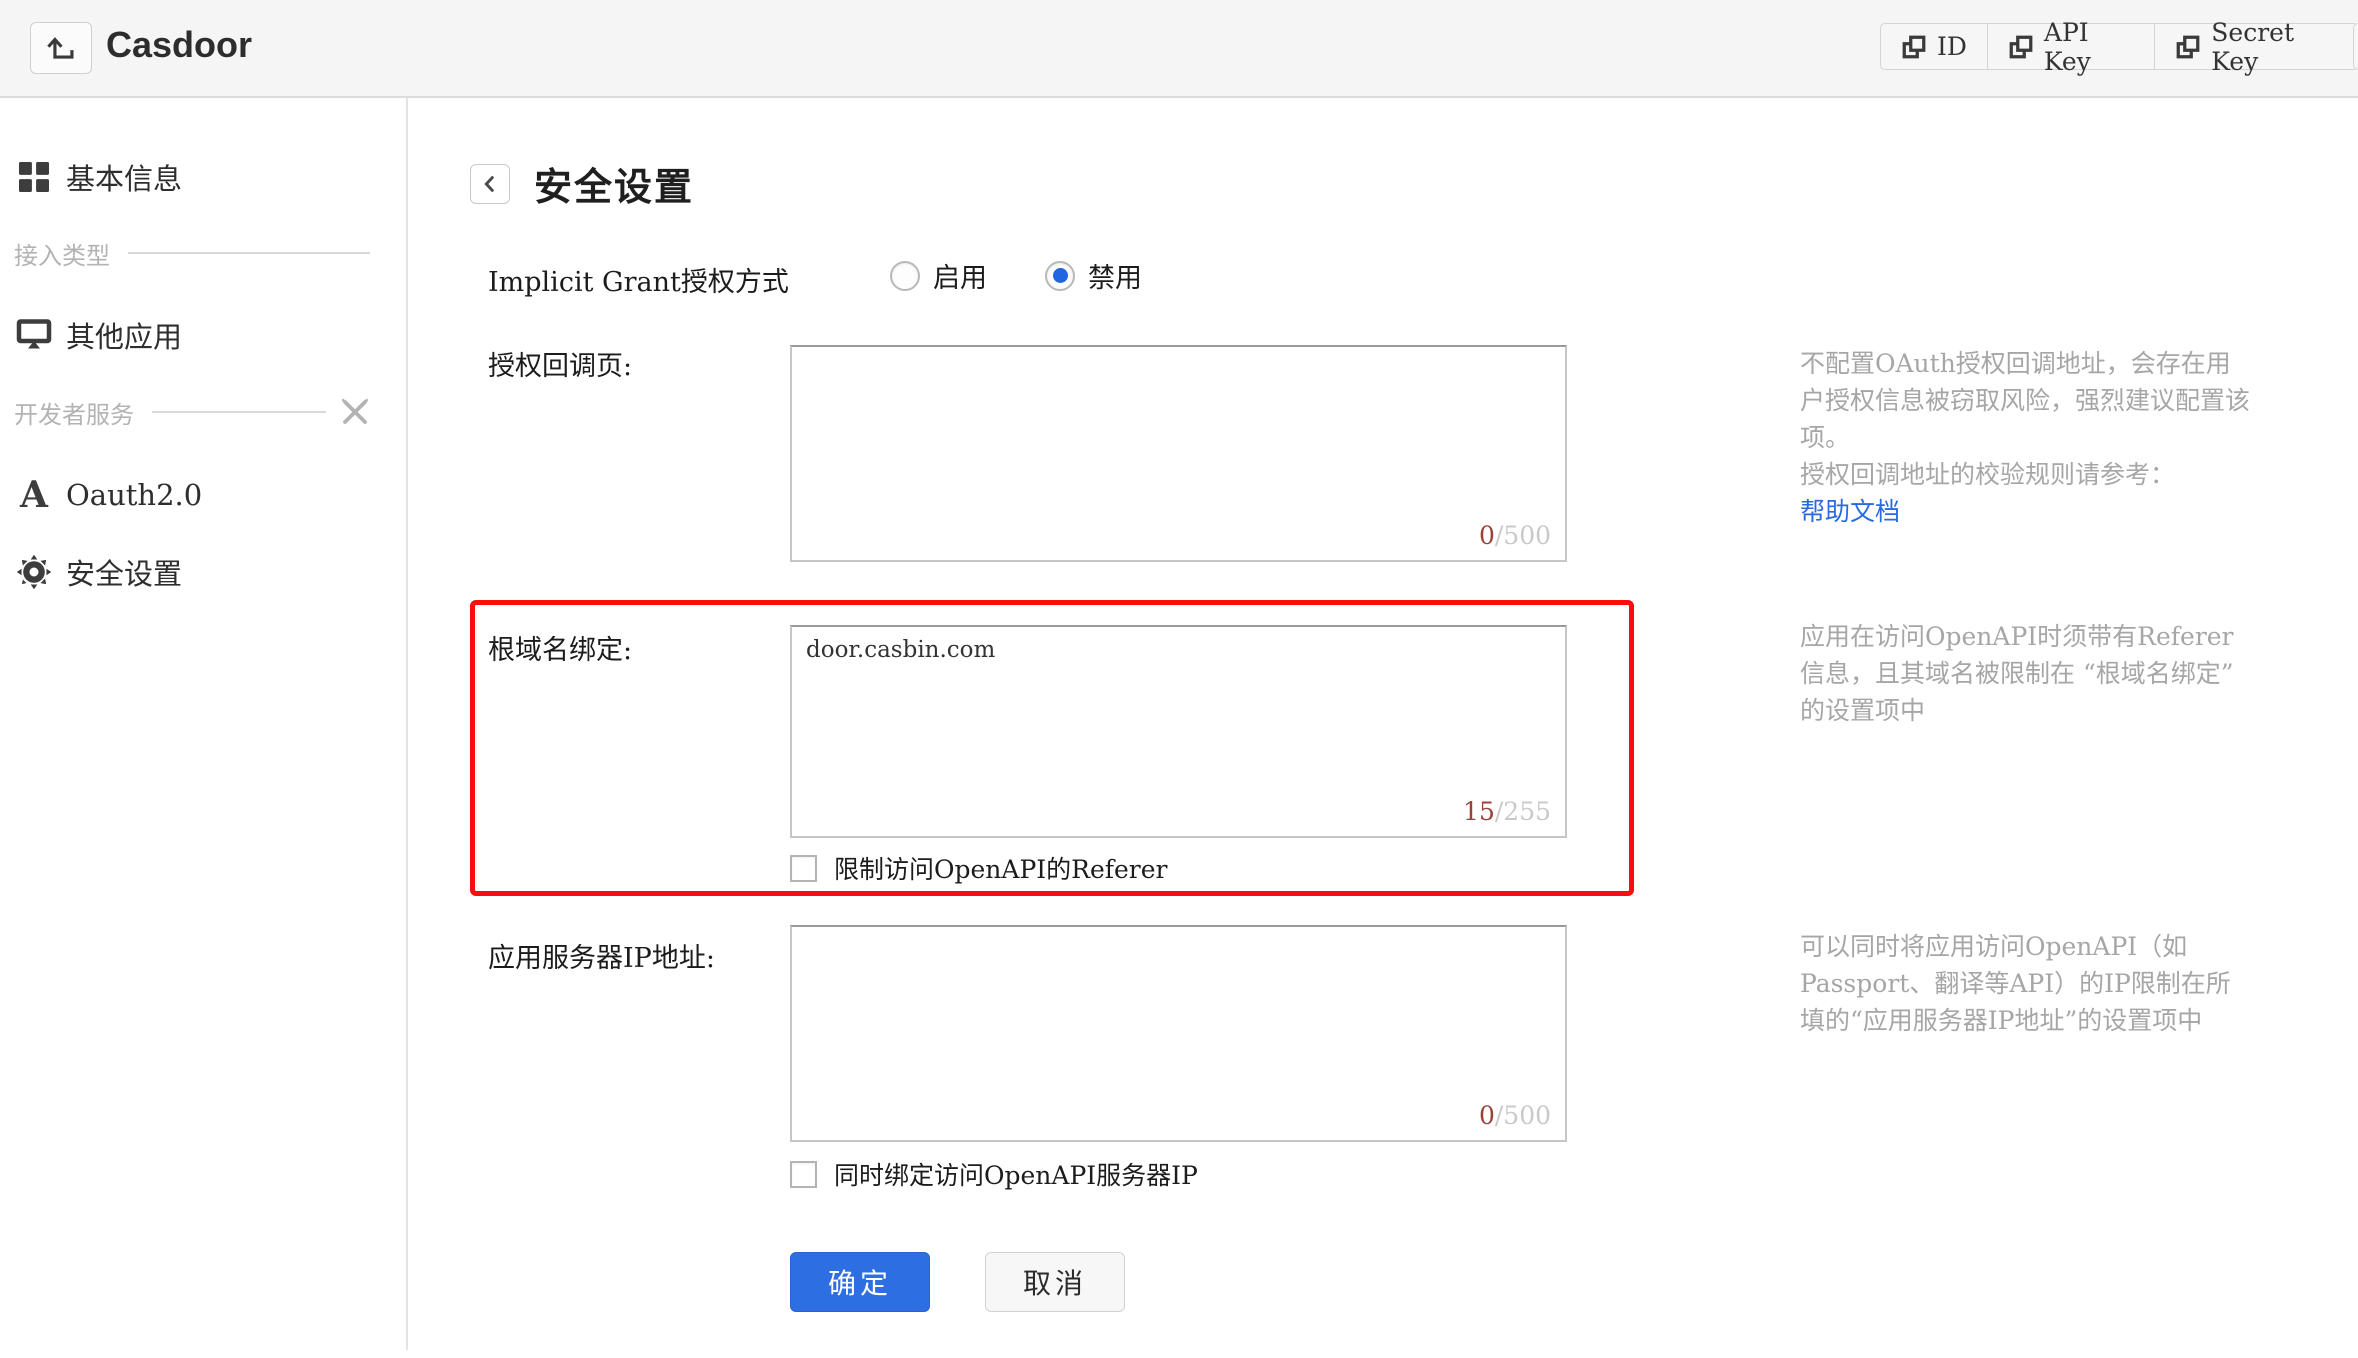 The height and width of the screenshot is (1358, 2358). I want to click on arrow-up-exit-icon, so click(61, 48).